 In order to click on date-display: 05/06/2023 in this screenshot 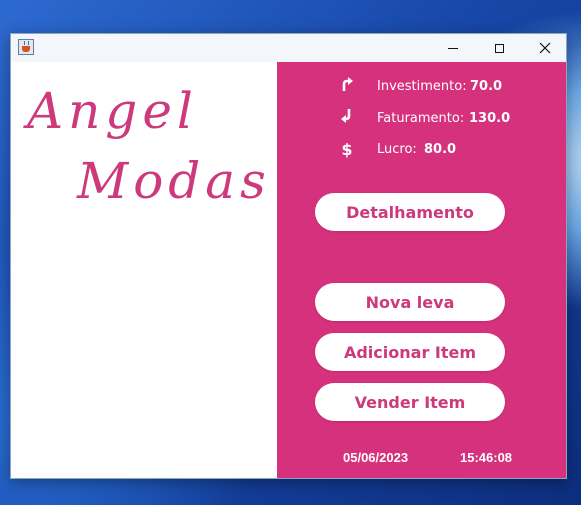, I will do `click(376, 457)`.